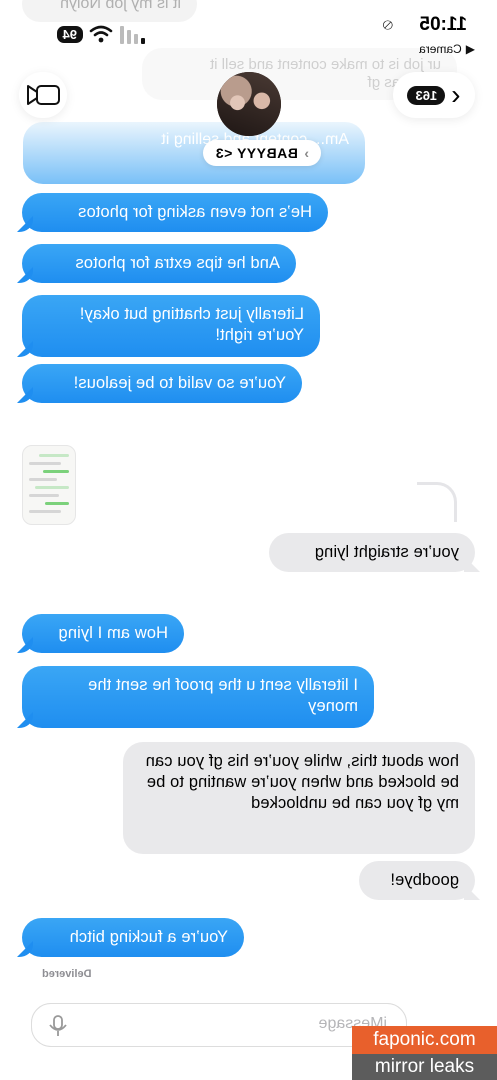 This screenshot has height=1080, width=497. I want to click on status-time: 11:05, so click(443, 24).